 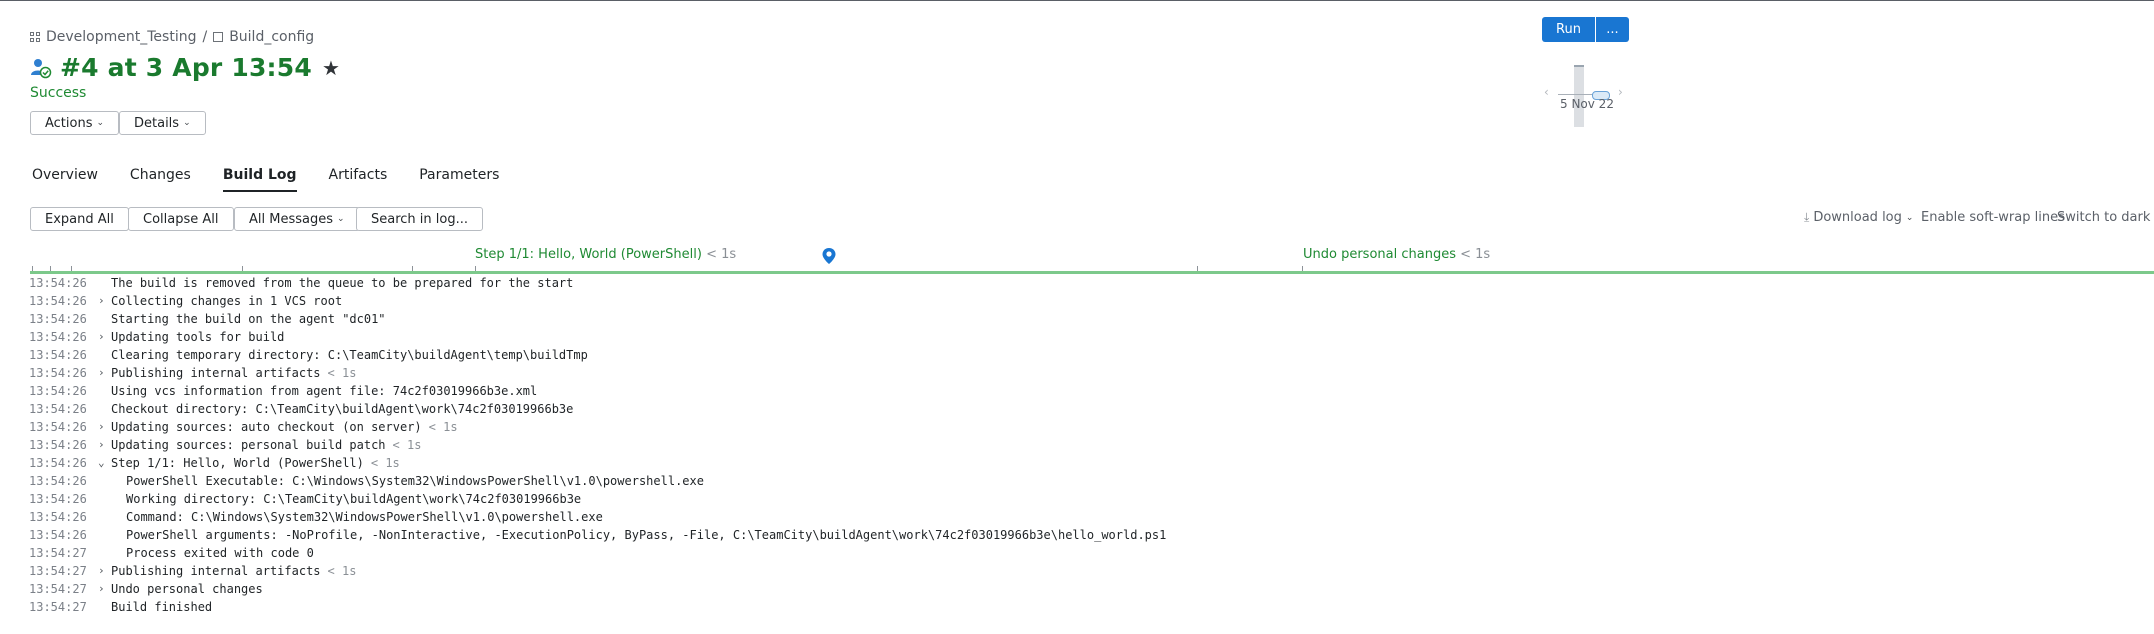 What do you see at coordinates (1993, 217) in the screenshot?
I see `soft-wrap-toggle: Enable soft-wrap lines` at bounding box center [1993, 217].